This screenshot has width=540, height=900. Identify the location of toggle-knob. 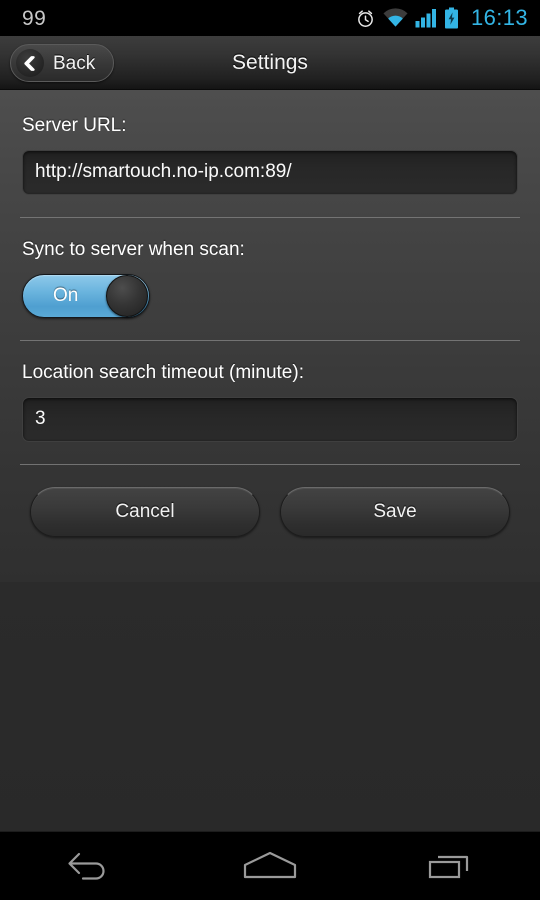
(127, 295).